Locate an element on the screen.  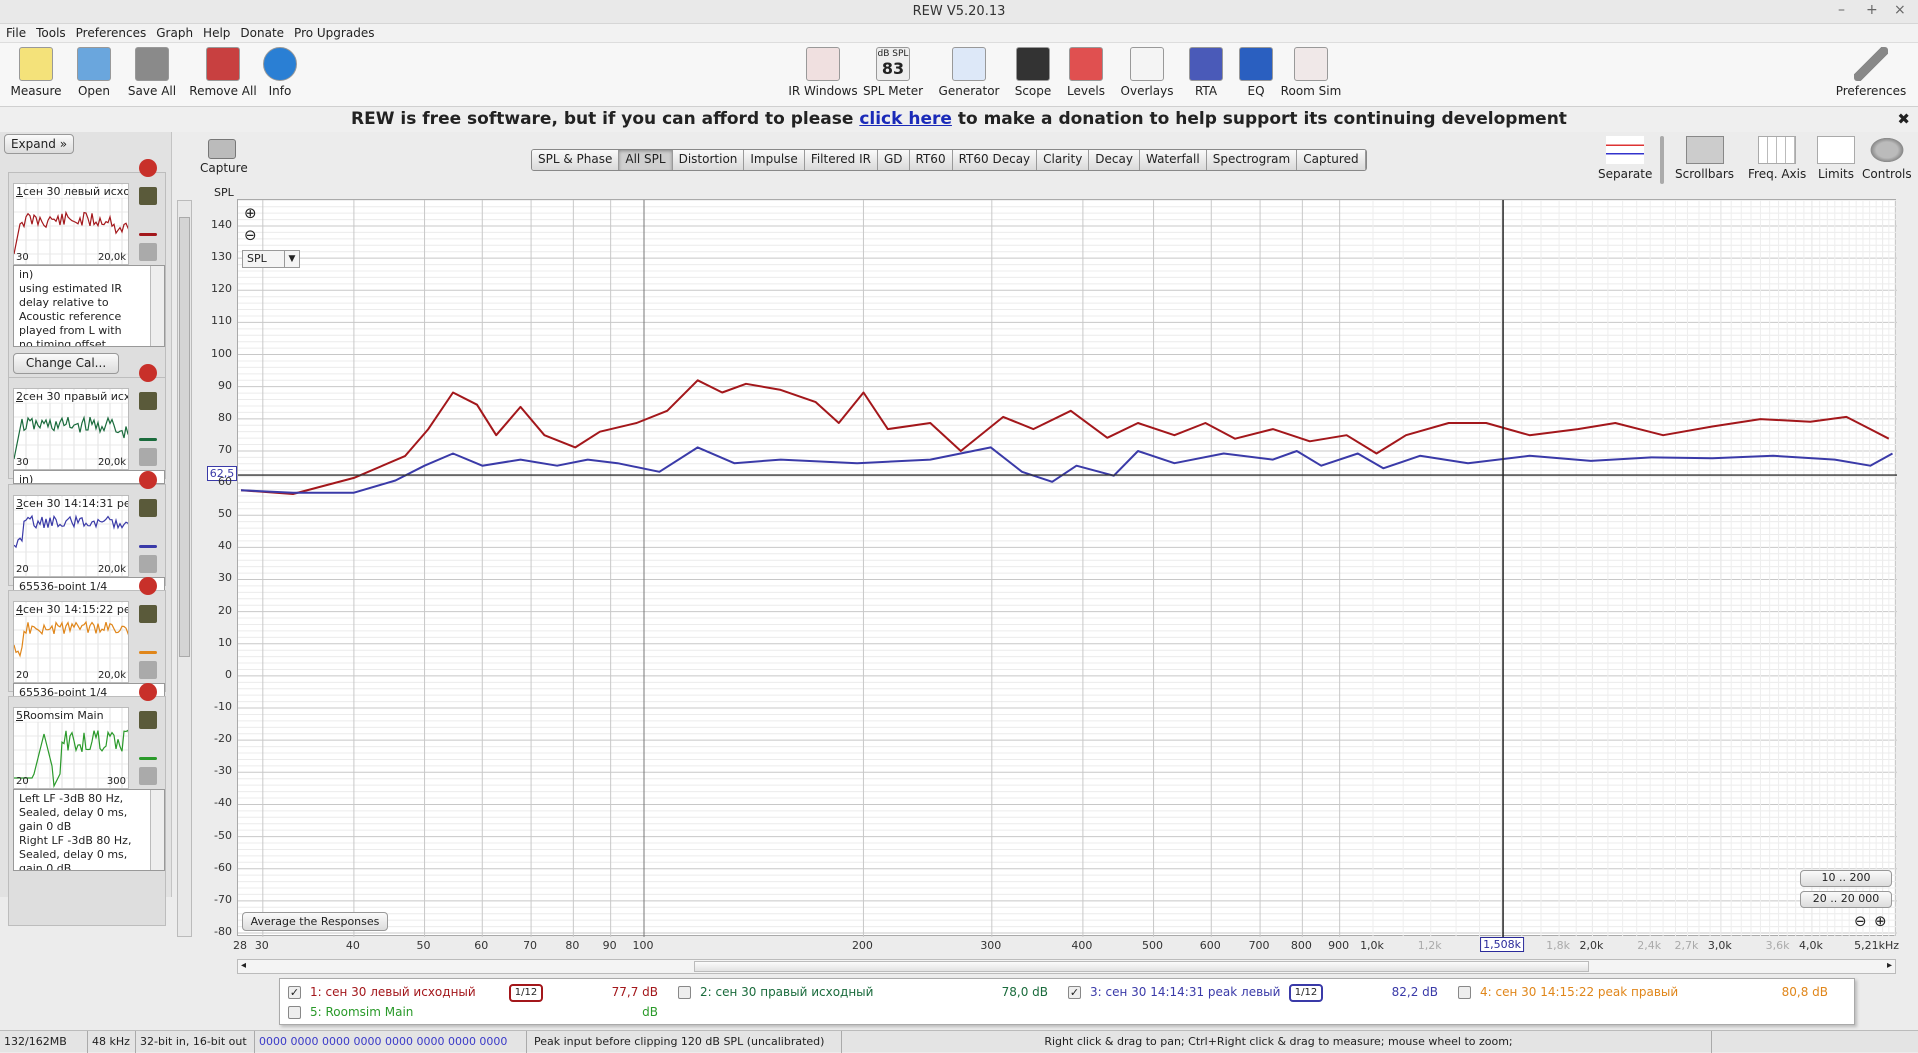
minimize-button: – is located at coordinates (1841, 10).